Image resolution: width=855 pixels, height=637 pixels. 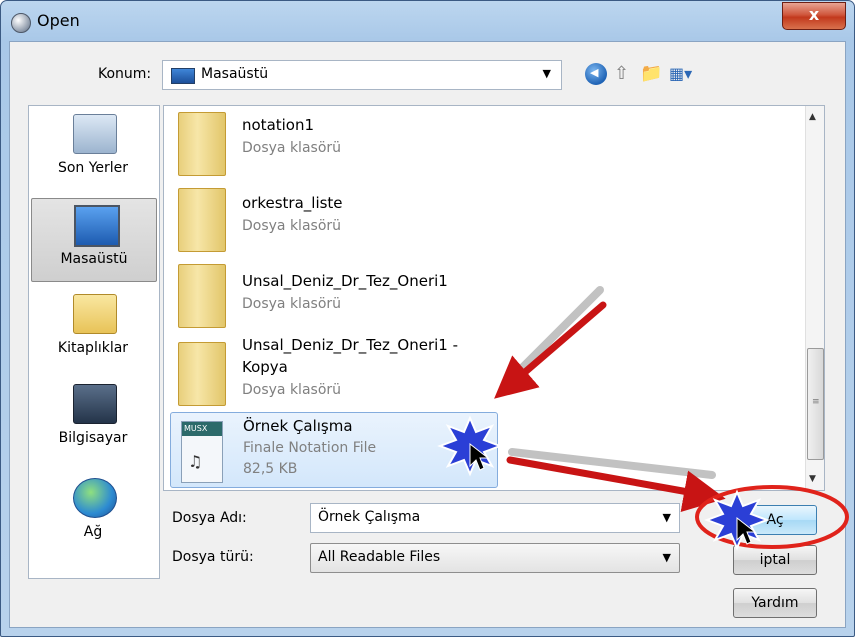 What do you see at coordinates (209, 518) in the screenshot?
I see `filename-label: Dosya Adı:` at bounding box center [209, 518].